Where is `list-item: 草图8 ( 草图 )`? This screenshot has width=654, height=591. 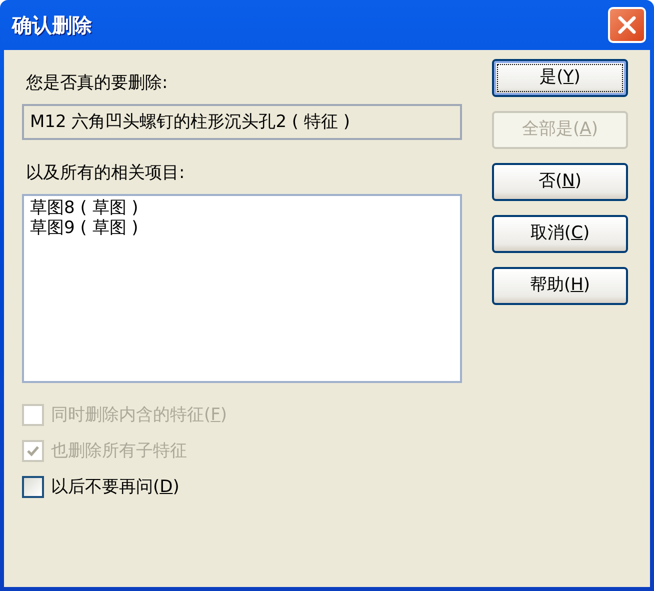
list-item: 草图8 ( 草图 ) is located at coordinates (242, 208).